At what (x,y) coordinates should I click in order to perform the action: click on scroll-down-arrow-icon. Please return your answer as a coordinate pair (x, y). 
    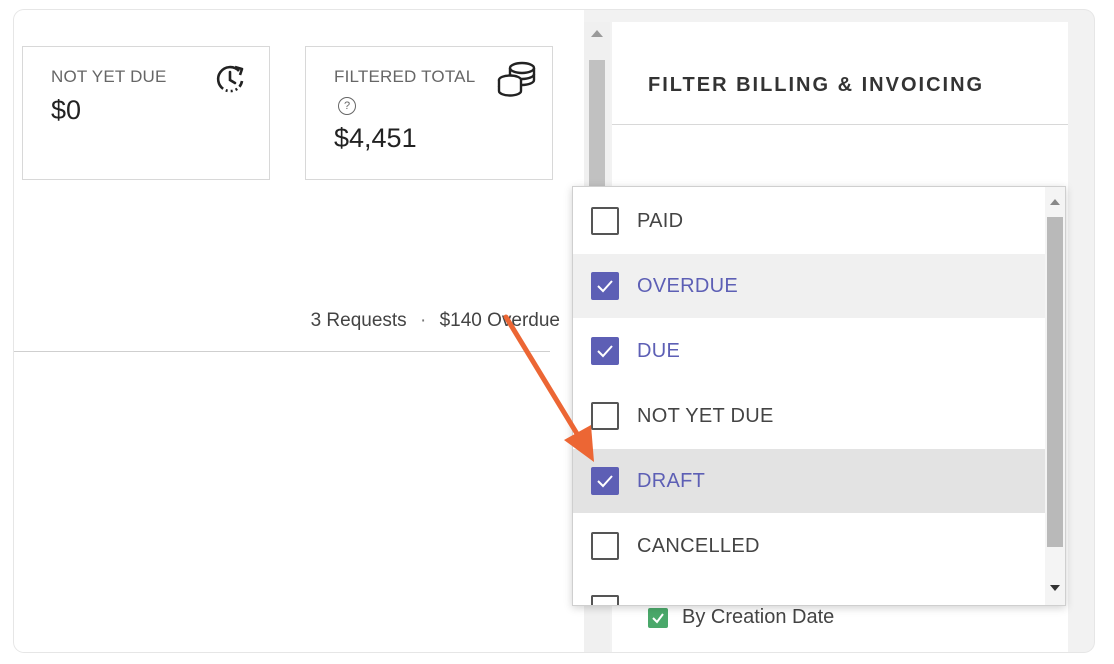
    Looking at the image, I should click on (1055, 588).